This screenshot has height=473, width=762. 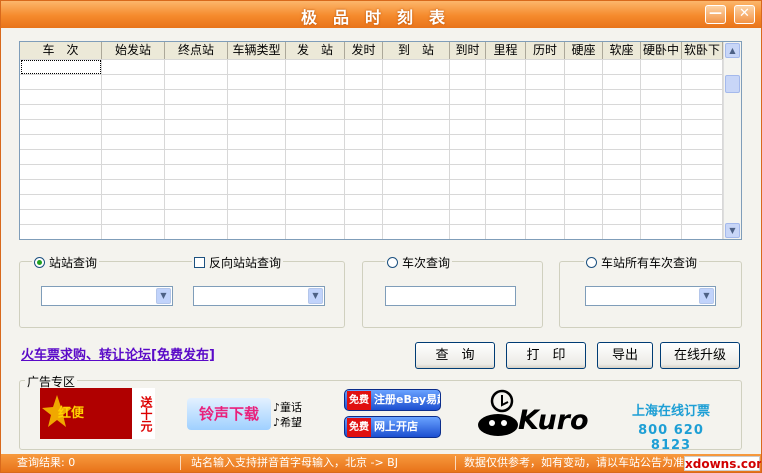 What do you see at coordinates (625, 355) in the screenshot?
I see `export-button: 导出` at bounding box center [625, 355].